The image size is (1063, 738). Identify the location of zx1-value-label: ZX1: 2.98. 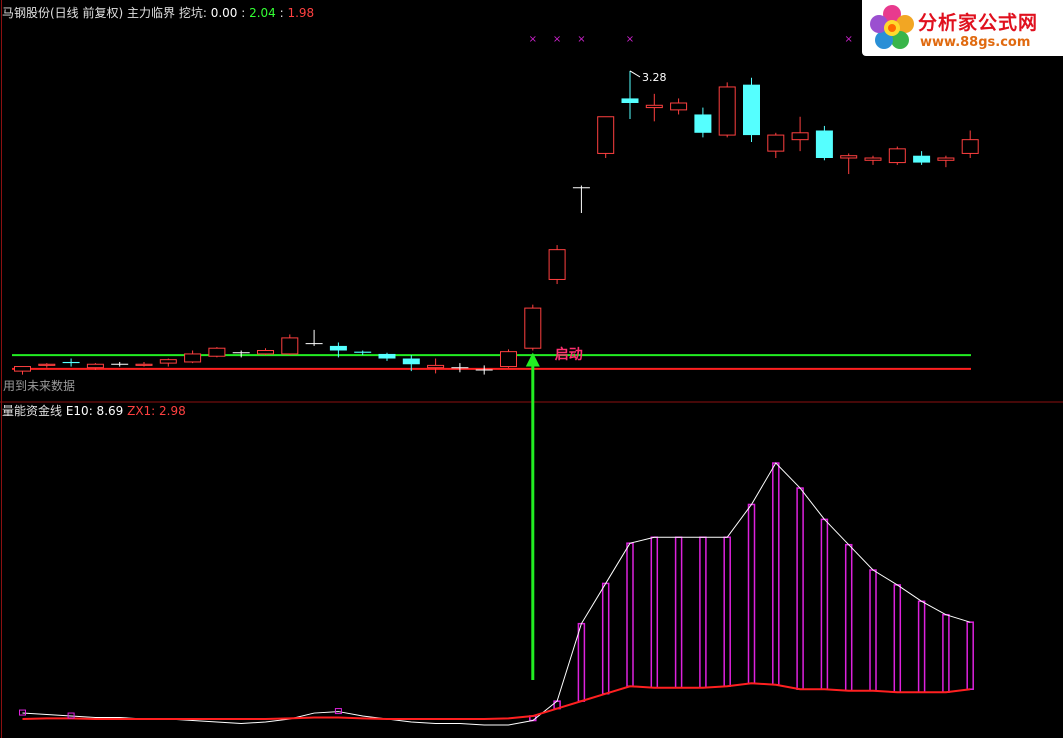
(156, 411).